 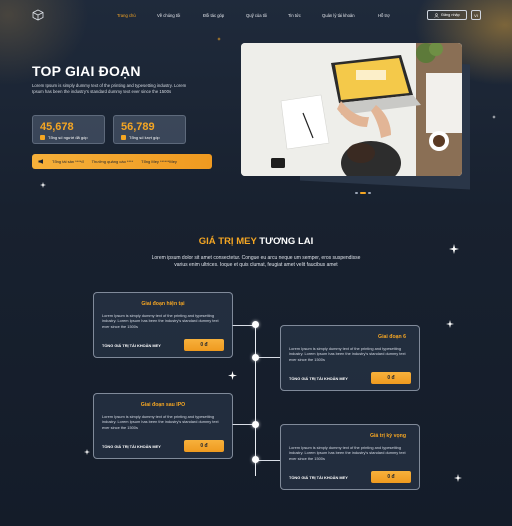 I want to click on login-button: Đăng nhập, so click(x=447, y=15).